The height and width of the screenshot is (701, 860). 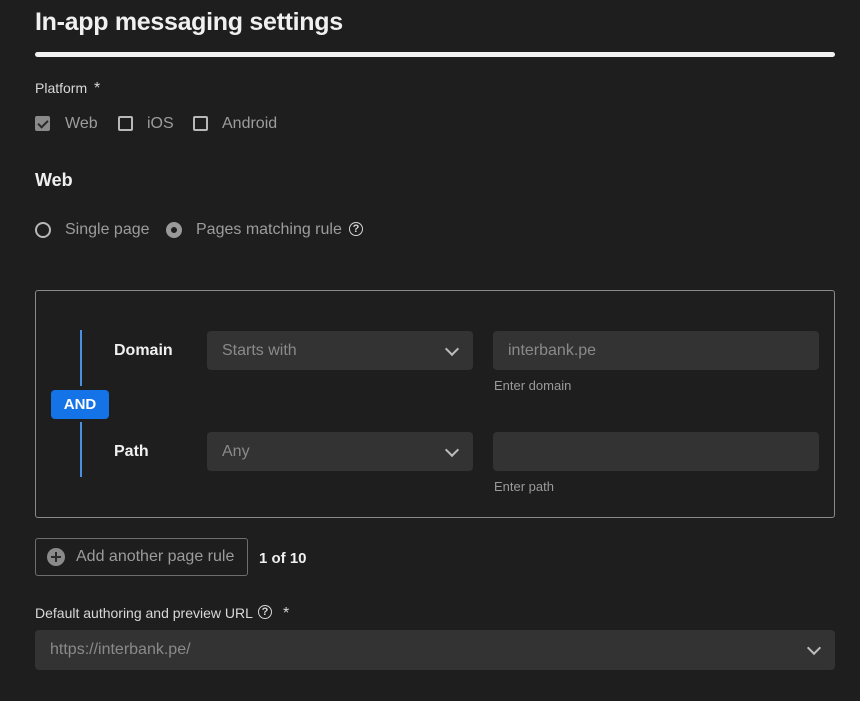 What do you see at coordinates (656, 350) in the screenshot?
I see `domain-input: interbank.pe` at bounding box center [656, 350].